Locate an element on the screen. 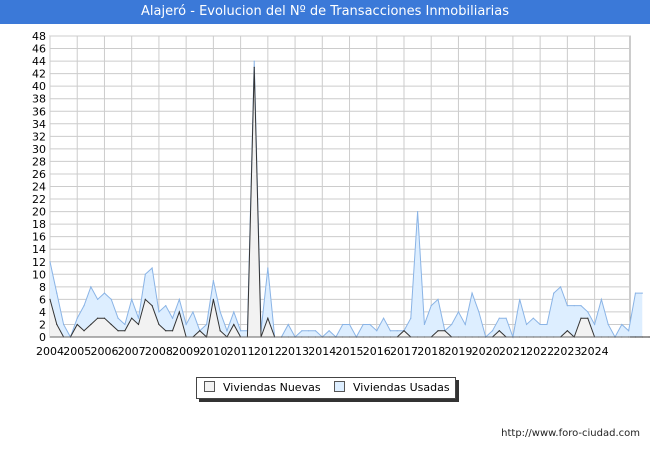 The width and height of the screenshot is (650, 450). y-tick-label: 30 is located at coordinates (39, 149).